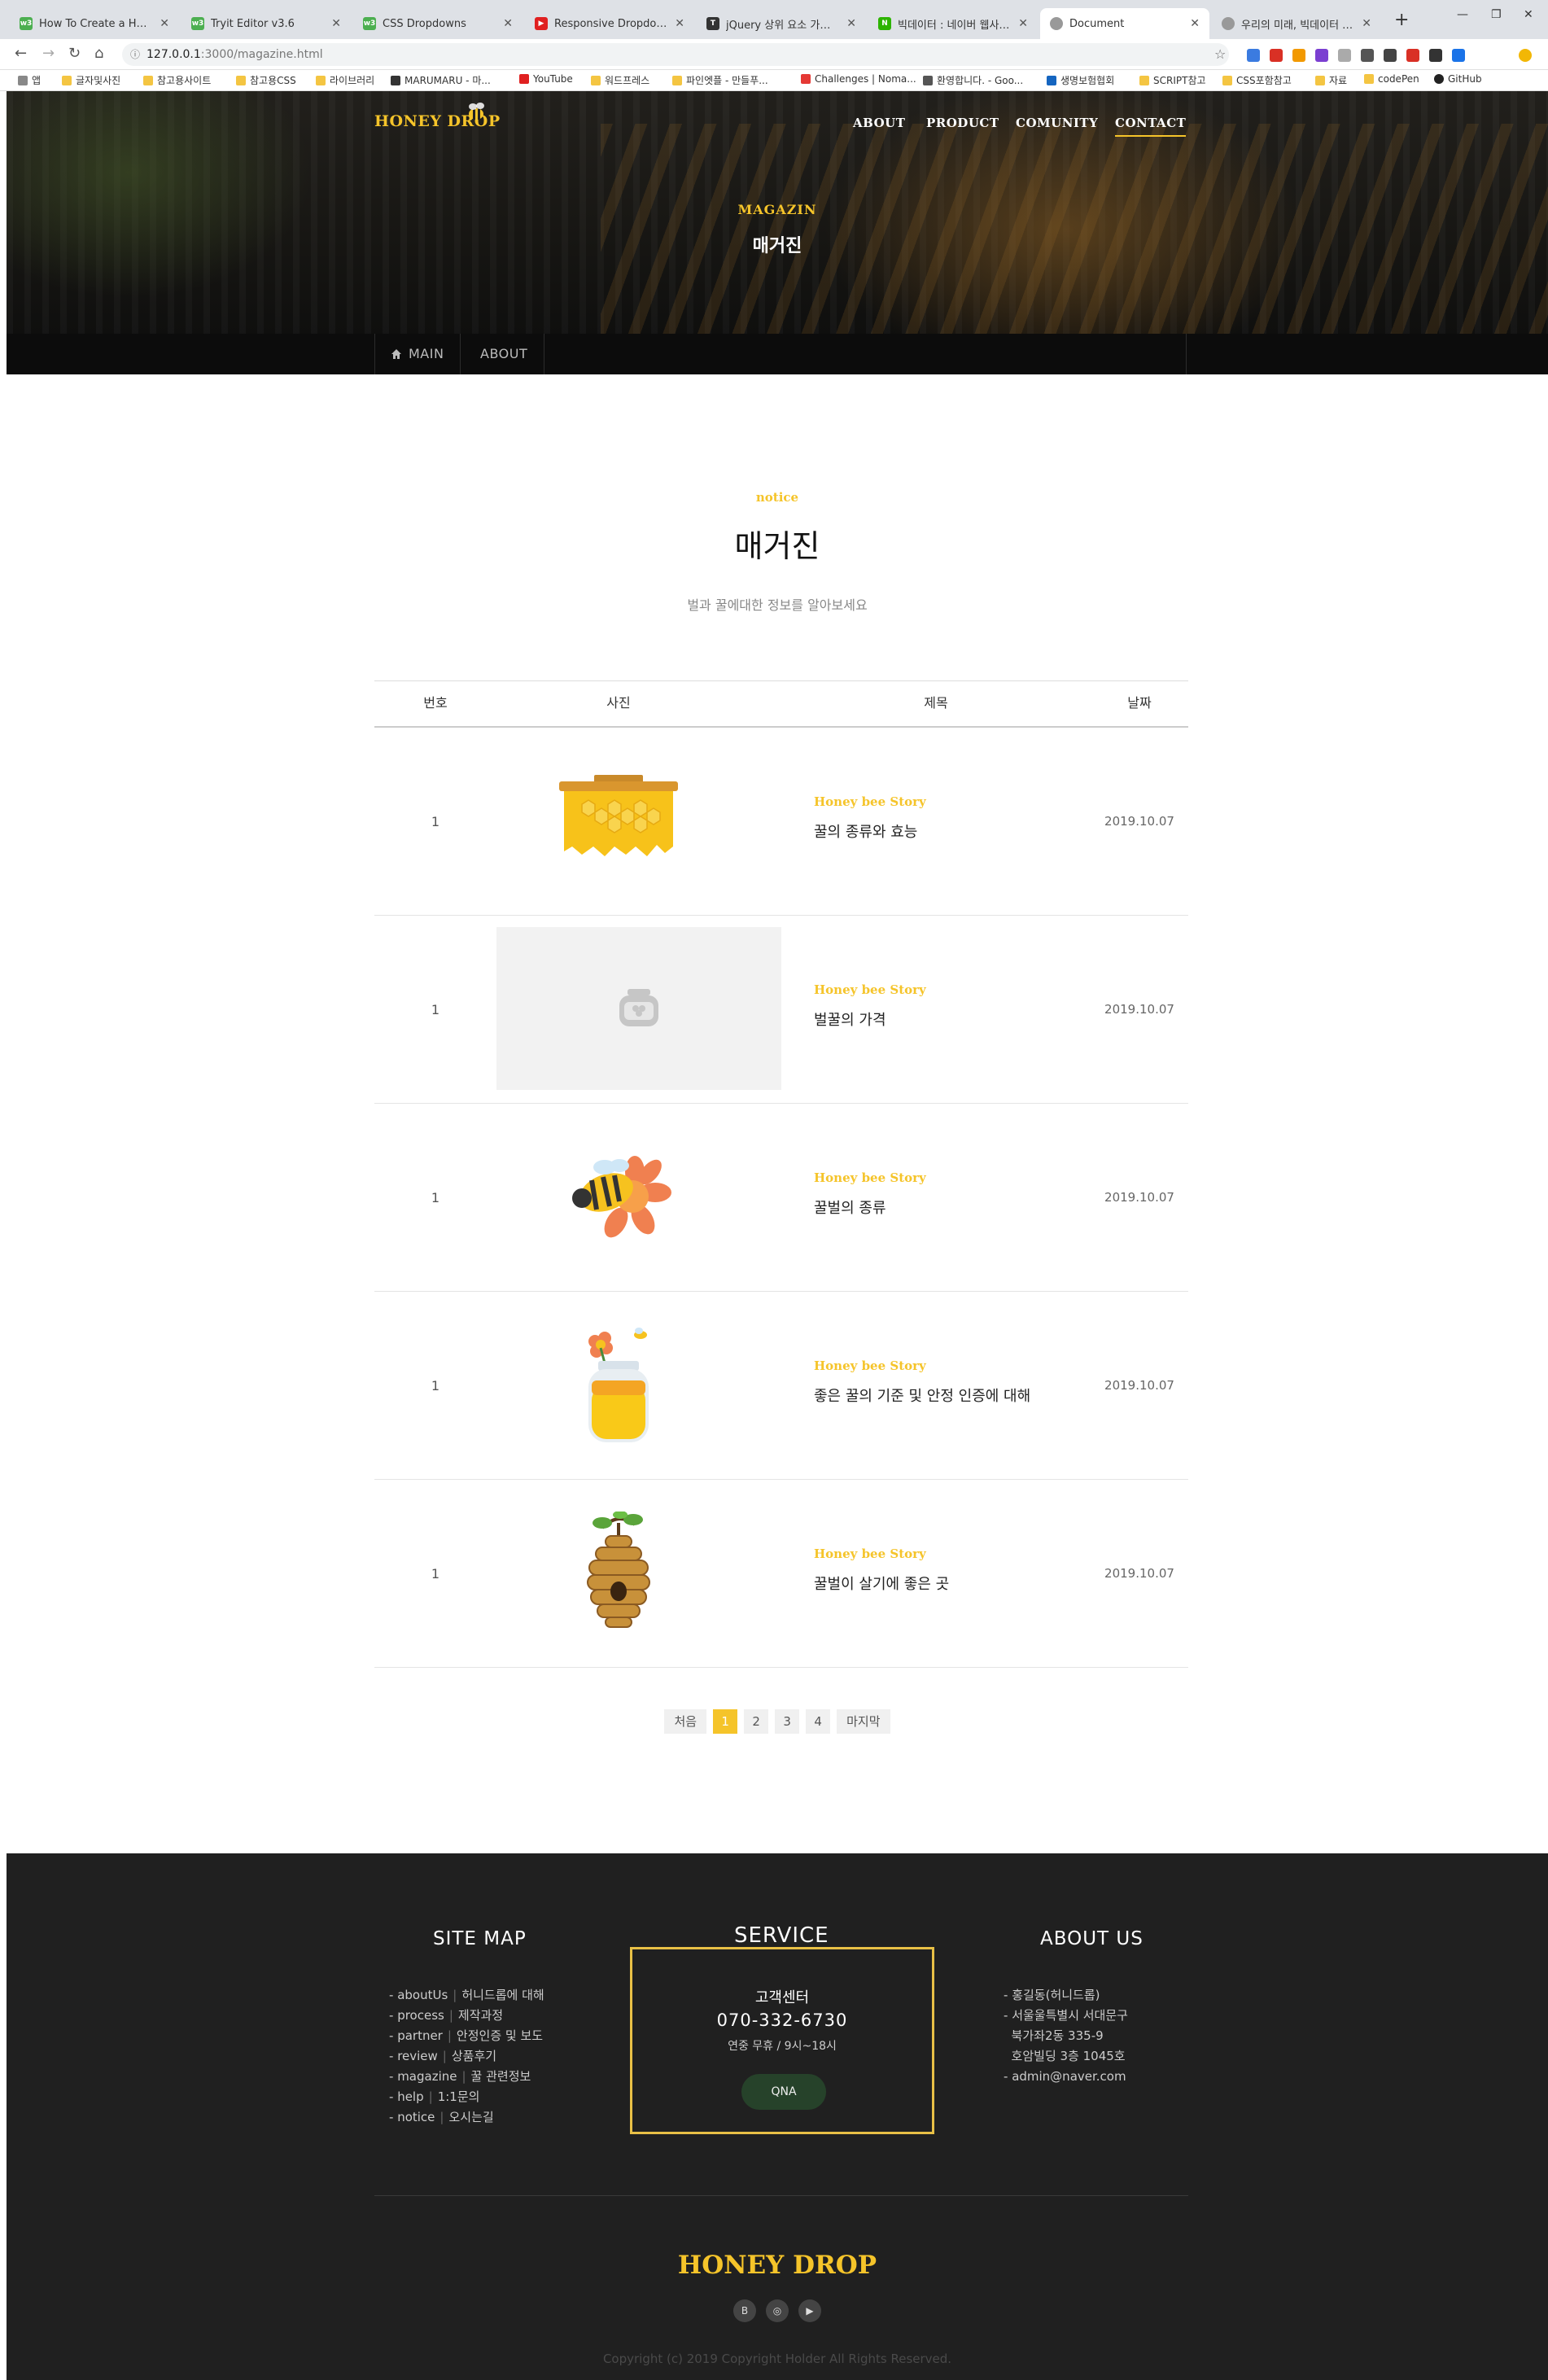 This screenshot has width=1548, height=2380. What do you see at coordinates (467, 2056) in the screenshot?
I see `sitemap-link: - review | 상품후기` at bounding box center [467, 2056].